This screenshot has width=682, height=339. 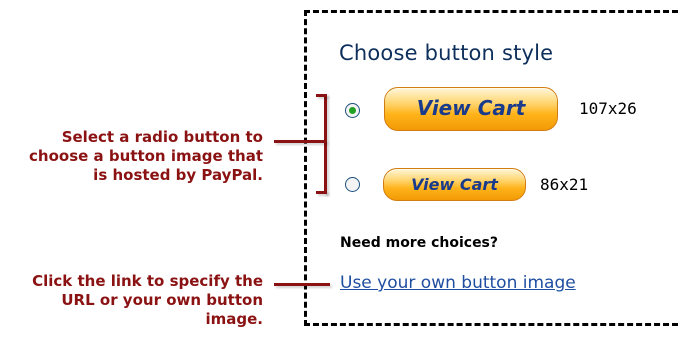 What do you see at coordinates (302, 284) in the screenshot?
I see `callout-connector-link` at bounding box center [302, 284].